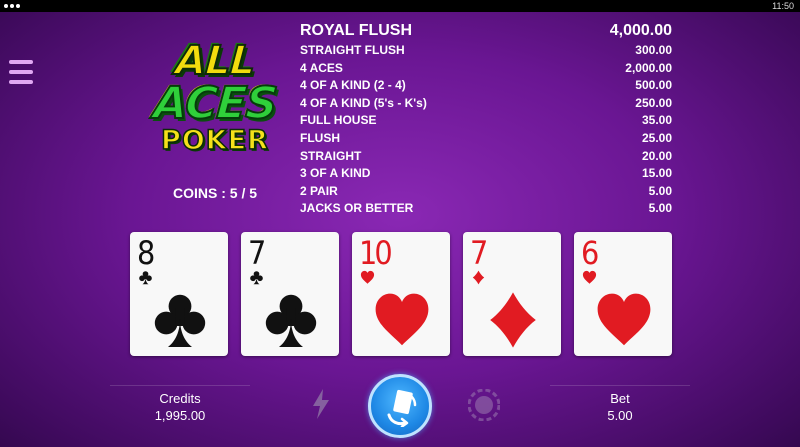 Image resolution: width=800 pixels, height=447 pixels. Describe the element at coordinates (14, 6) in the screenshot. I see `more-dots-icon` at that location.